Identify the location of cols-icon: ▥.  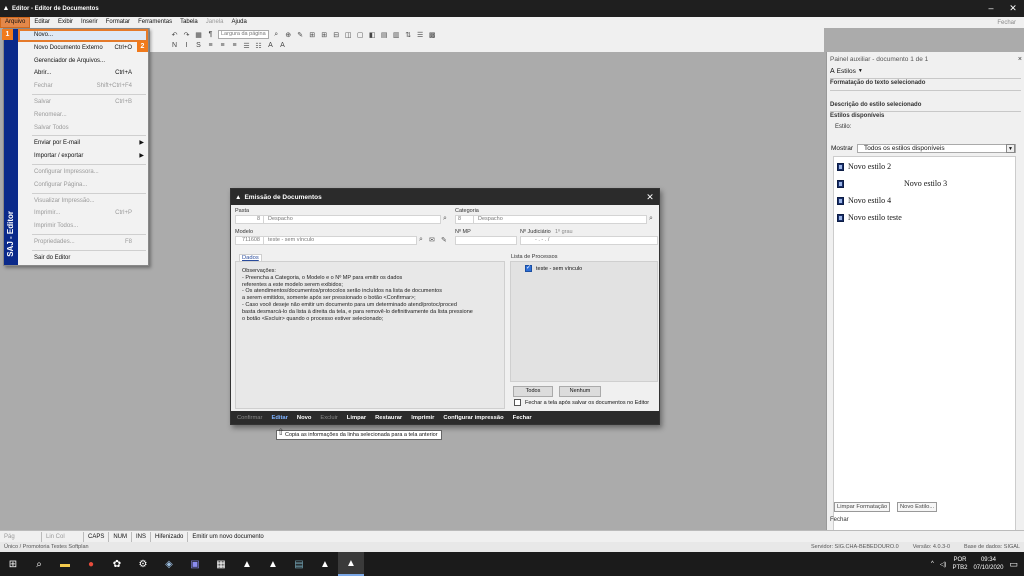
(396, 34).